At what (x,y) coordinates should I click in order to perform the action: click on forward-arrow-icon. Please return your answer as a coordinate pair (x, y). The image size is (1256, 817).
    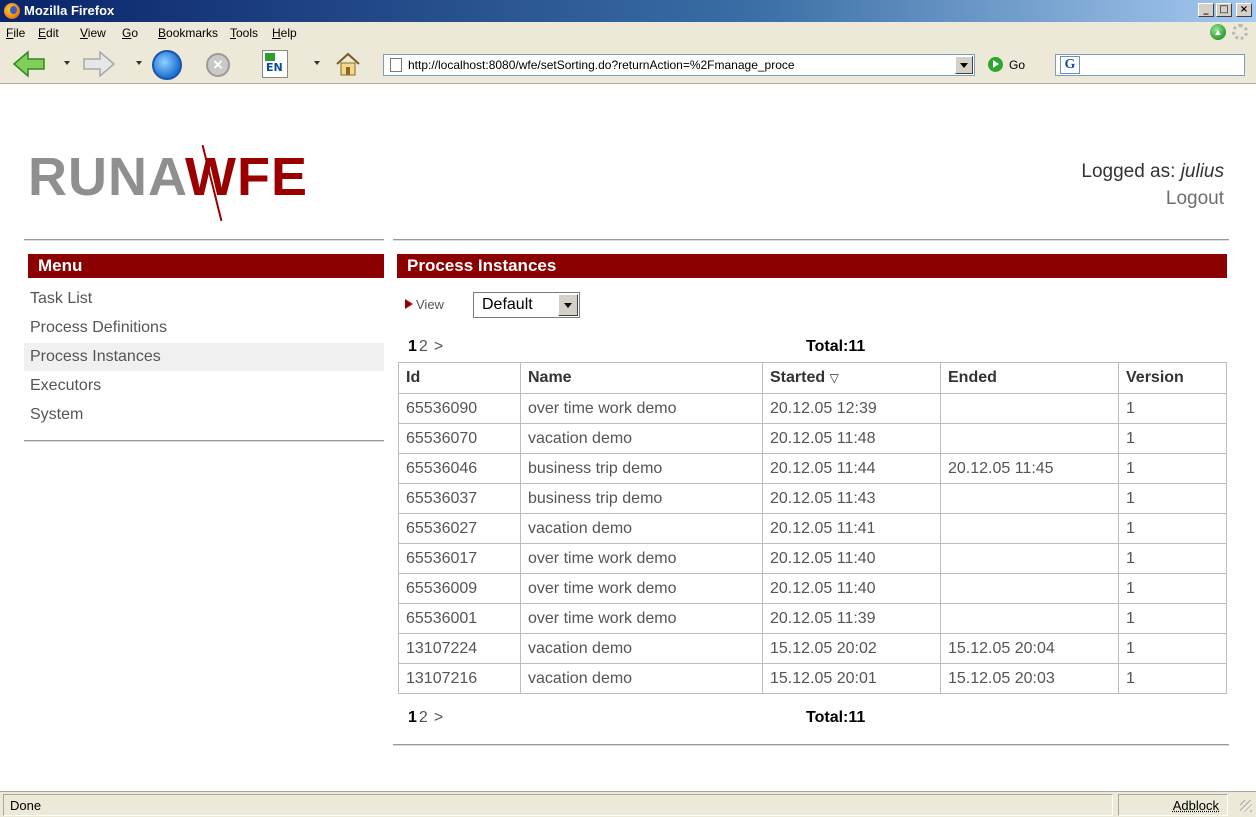
    Looking at the image, I should click on (99, 64).